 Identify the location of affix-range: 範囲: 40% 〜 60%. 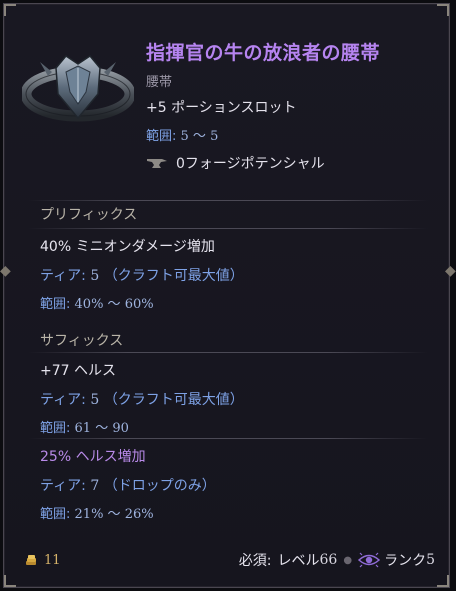
(142, 302).